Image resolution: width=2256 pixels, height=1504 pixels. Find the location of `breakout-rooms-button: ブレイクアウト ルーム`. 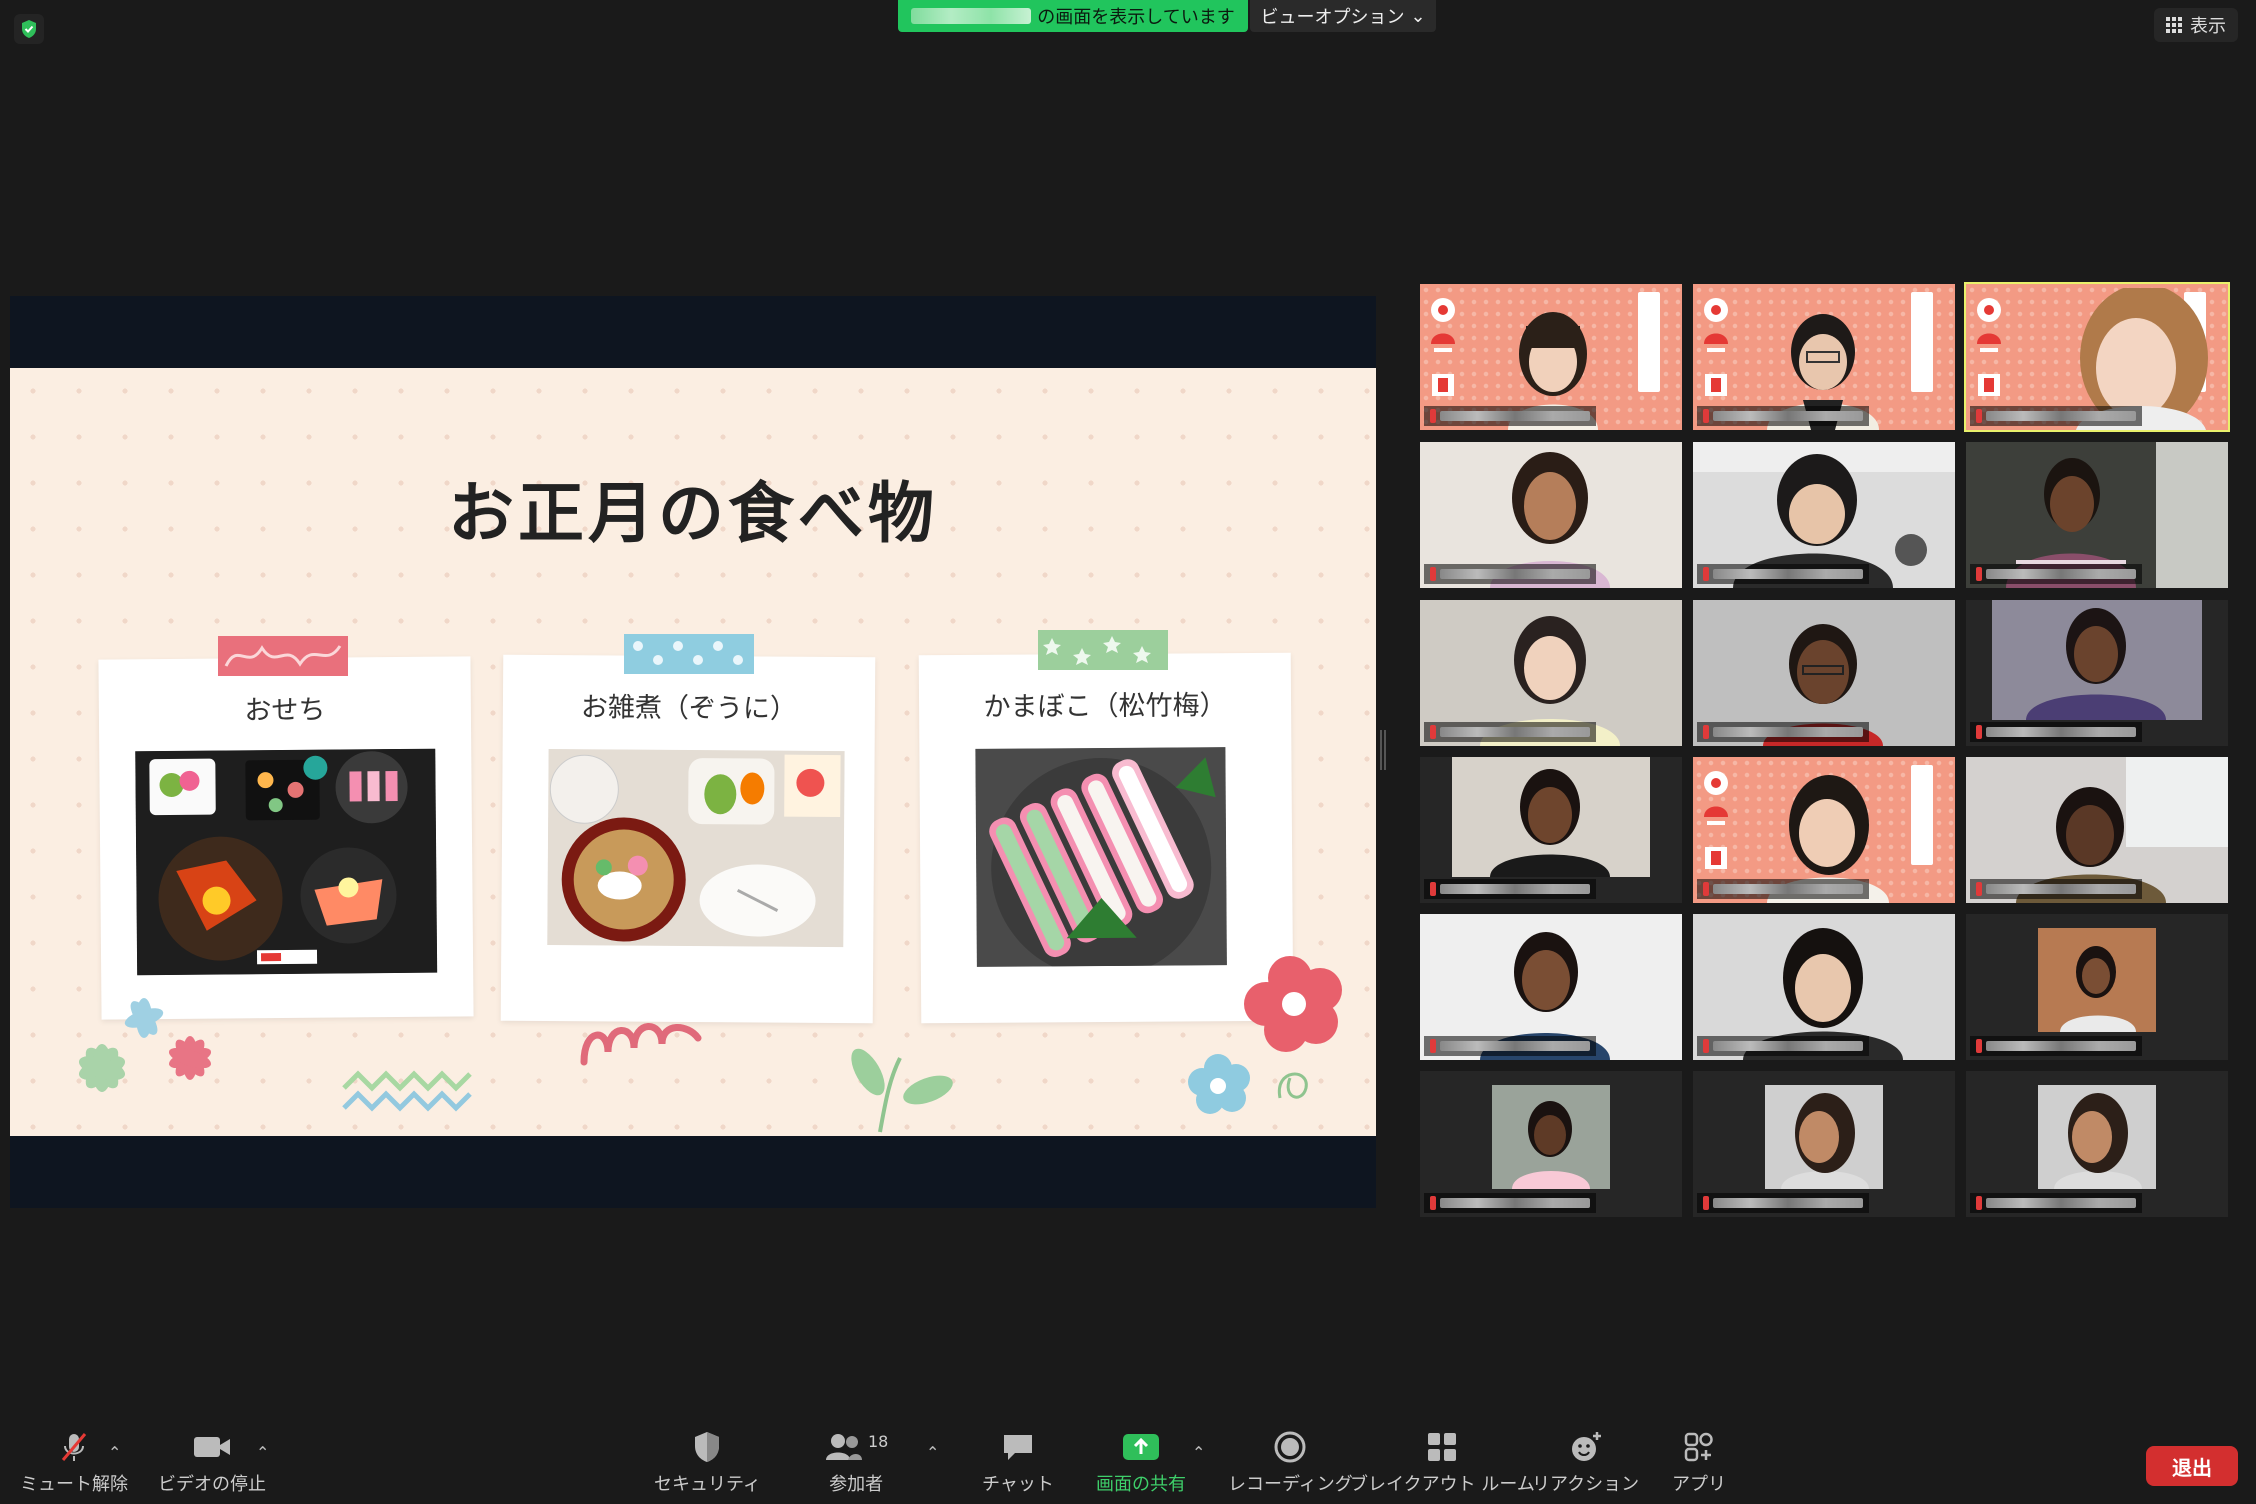

breakout-rooms-button: ブレイクアウト ルーム is located at coordinates (1442, 1462).